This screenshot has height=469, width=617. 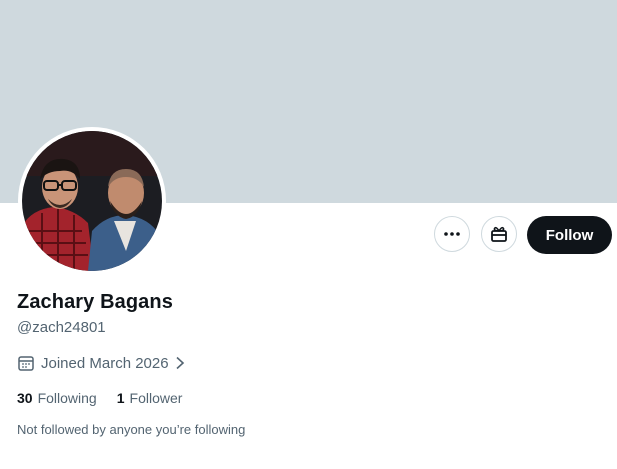 I want to click on more-options-button, so click(x=452, y=234).